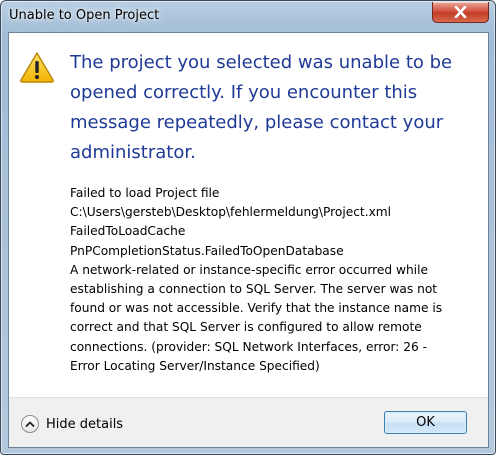 This screenshot has width=496, height=455. I want to click on chevron-up-icon, so click(30, 424).